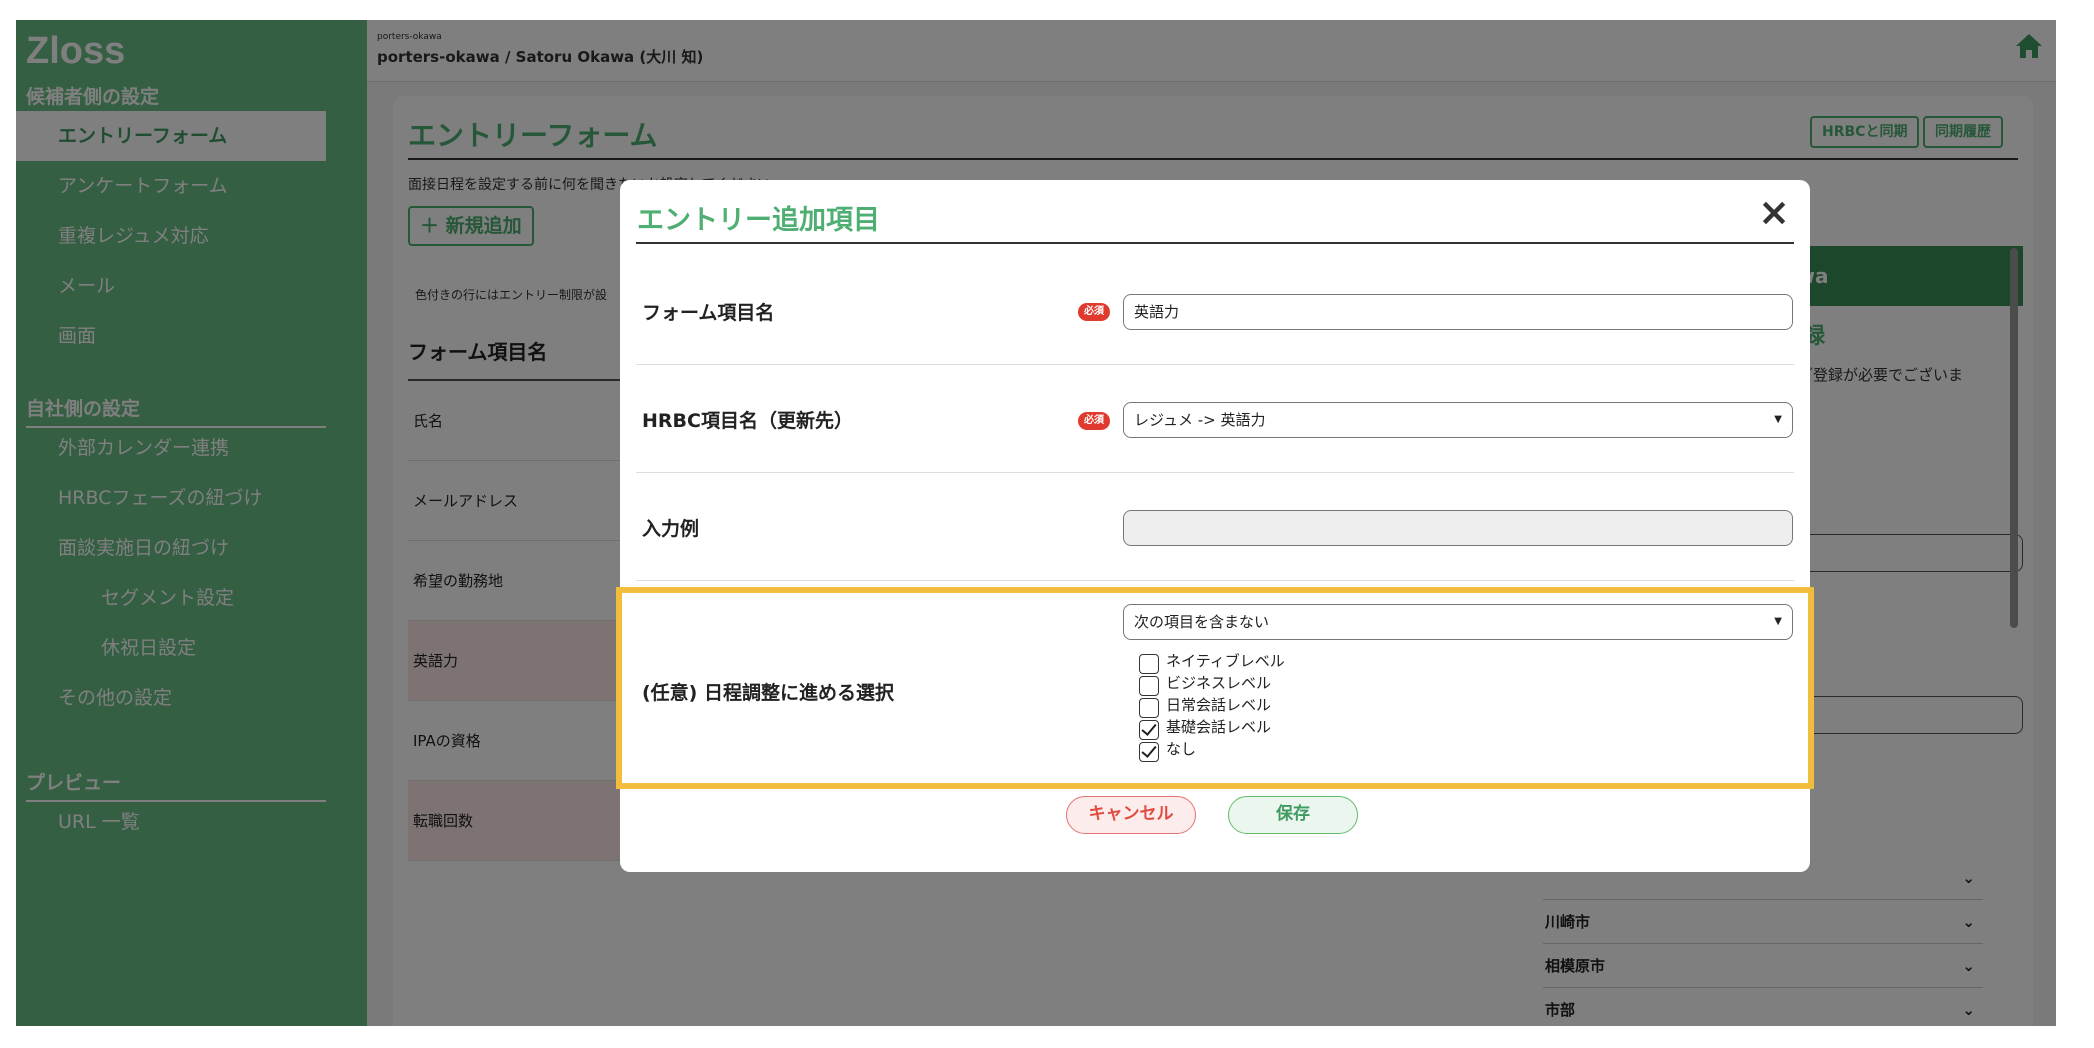 The image size is (2094, 1048). Describe the element at coordinates (747, 421) in the screenshot. I see `hrbc-field-label: HRBC項目名（更新先）` at that location.